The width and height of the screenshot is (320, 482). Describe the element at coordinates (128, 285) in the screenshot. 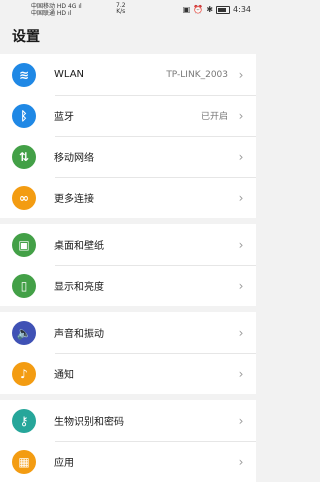

I see `setting-row-display-brightness: ▯ 显示和亮度 ›` at that location.